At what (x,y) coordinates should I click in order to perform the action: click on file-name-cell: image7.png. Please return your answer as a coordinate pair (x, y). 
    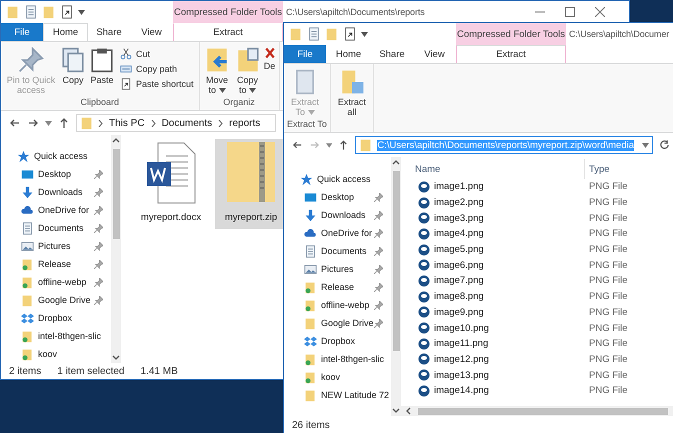
    Looking at the image, I should click on (492, 280).